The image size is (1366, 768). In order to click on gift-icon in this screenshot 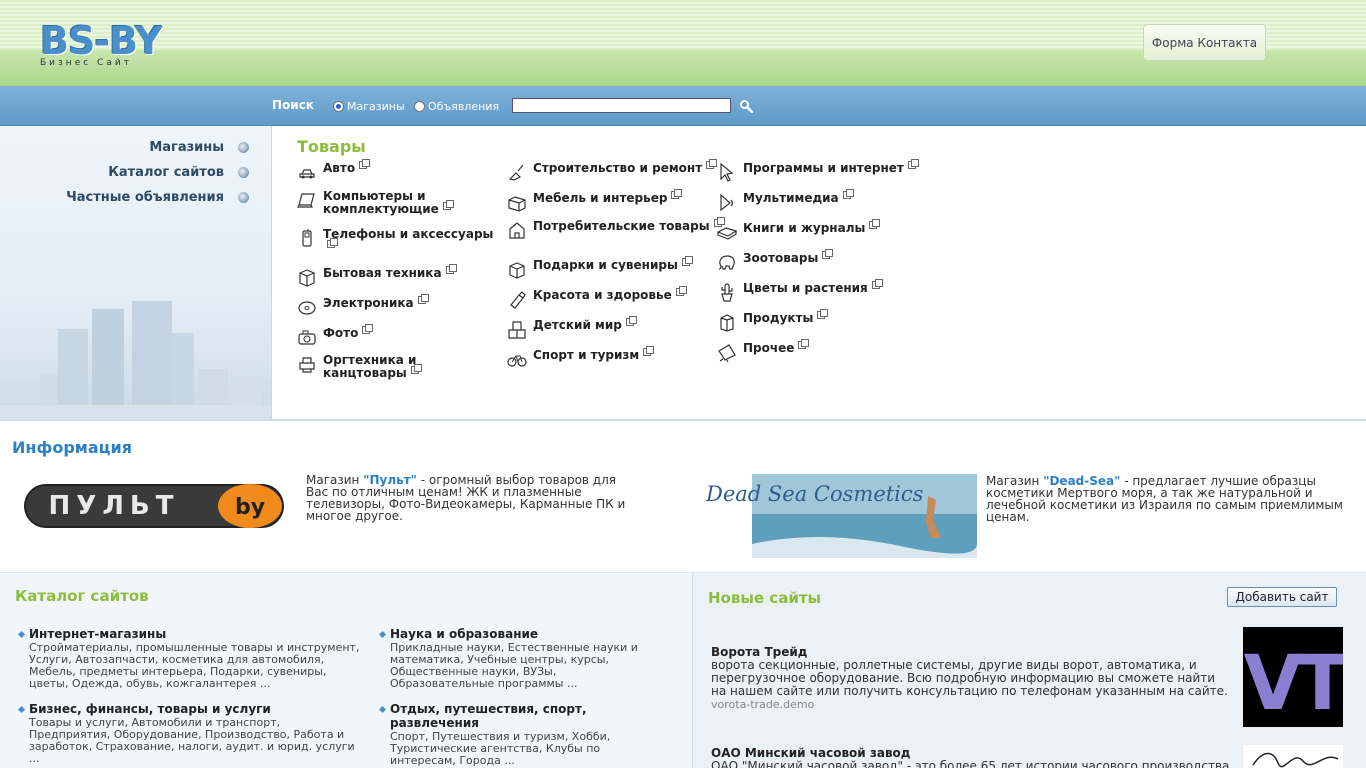, I will do `click(517, 270)`.